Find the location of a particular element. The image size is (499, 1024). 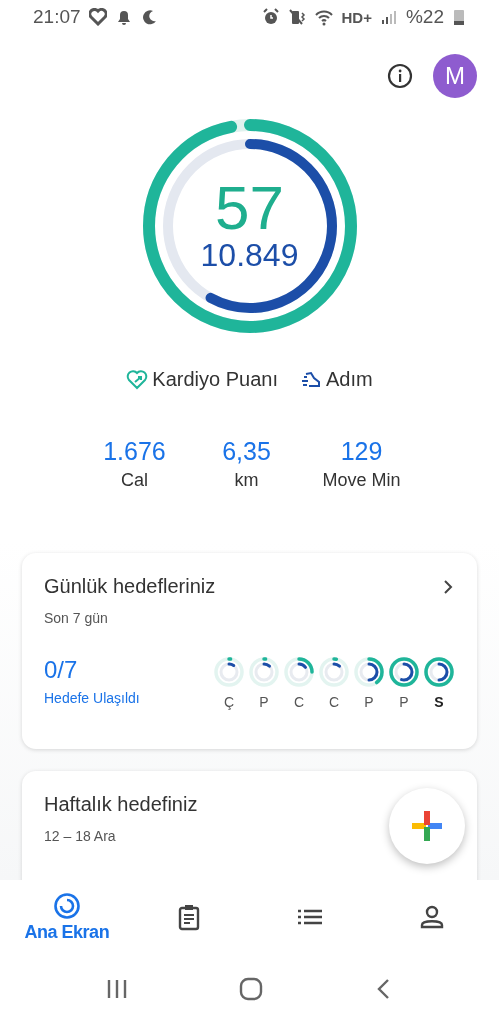

legend-label: Kardiyo Puanı is located at coordinates (215, 379).